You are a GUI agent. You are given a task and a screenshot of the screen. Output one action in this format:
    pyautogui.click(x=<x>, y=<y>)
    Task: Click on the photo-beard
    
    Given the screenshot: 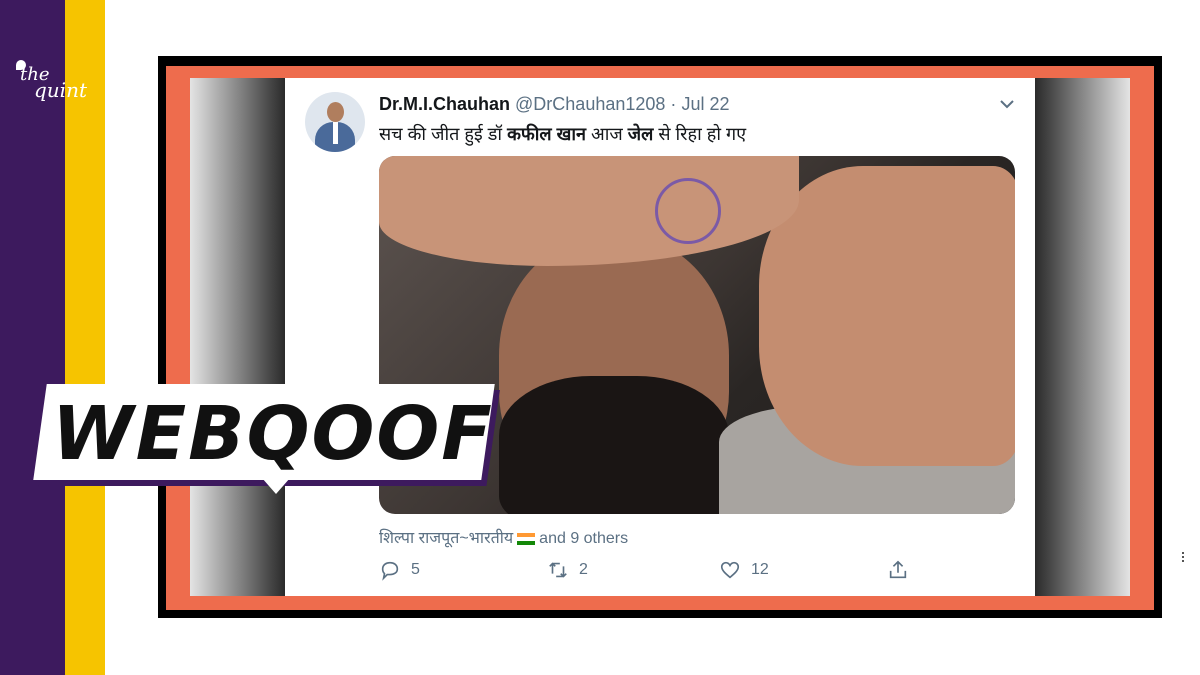 What is the action you would take?
    pyautogui.click(x=614, y=445)
    